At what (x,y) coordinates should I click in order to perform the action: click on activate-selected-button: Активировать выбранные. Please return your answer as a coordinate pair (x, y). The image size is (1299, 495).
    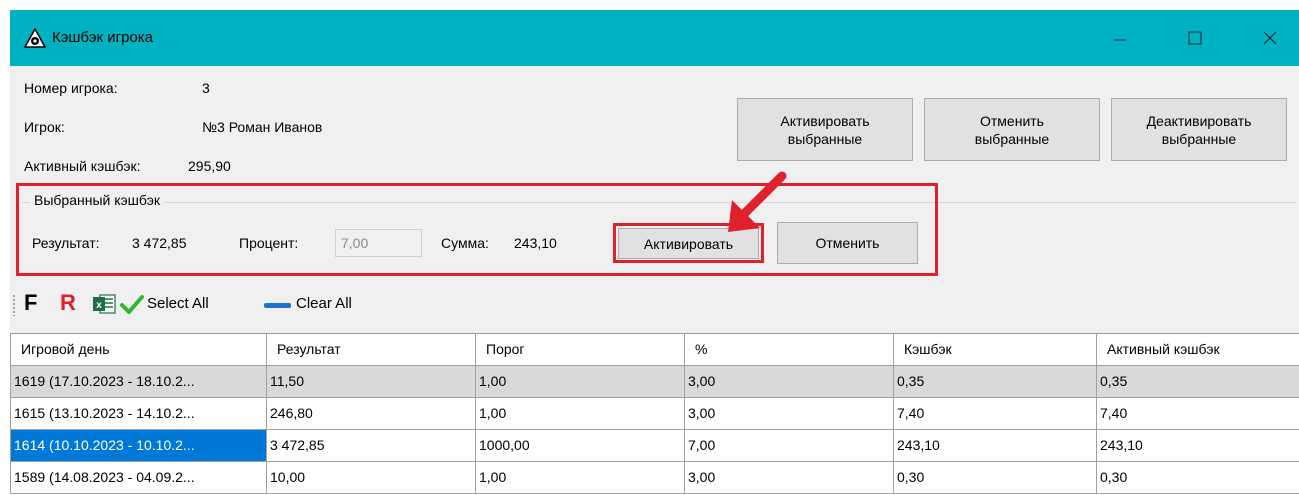
    Looking at the image, I should click on (825, 129).